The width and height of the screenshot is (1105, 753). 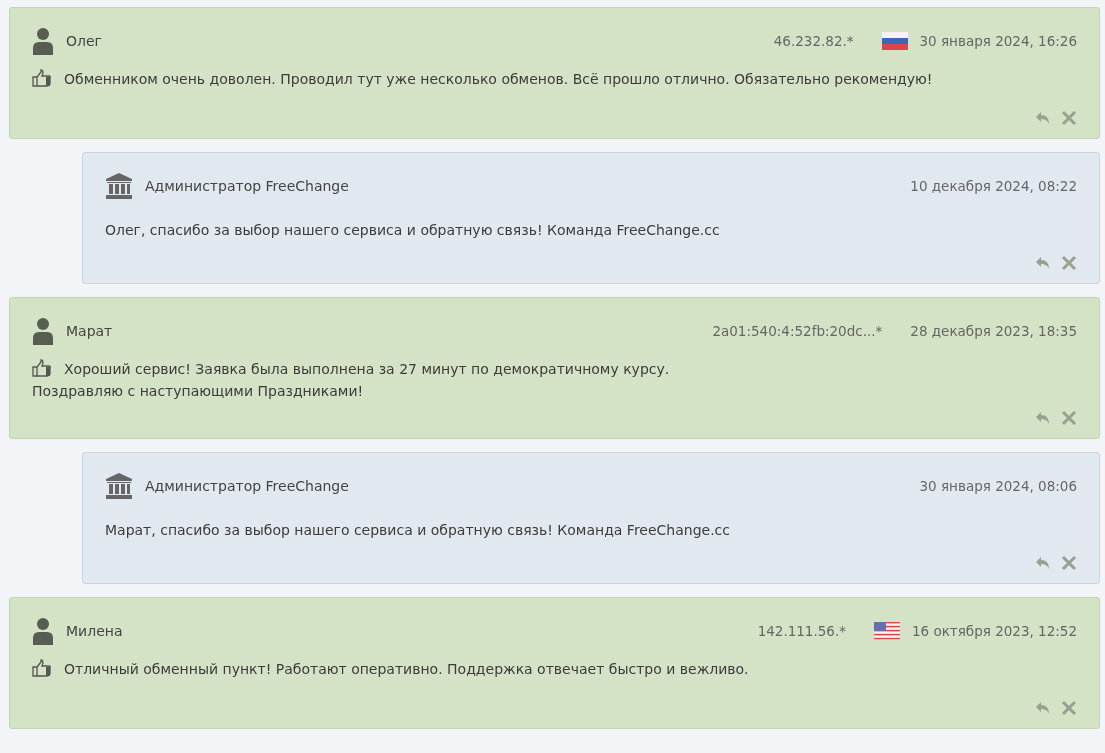 What do you see at coordinates (94, 631) in the screenshot?
I see `author-name: Милена` at bounding box center [94, 631].